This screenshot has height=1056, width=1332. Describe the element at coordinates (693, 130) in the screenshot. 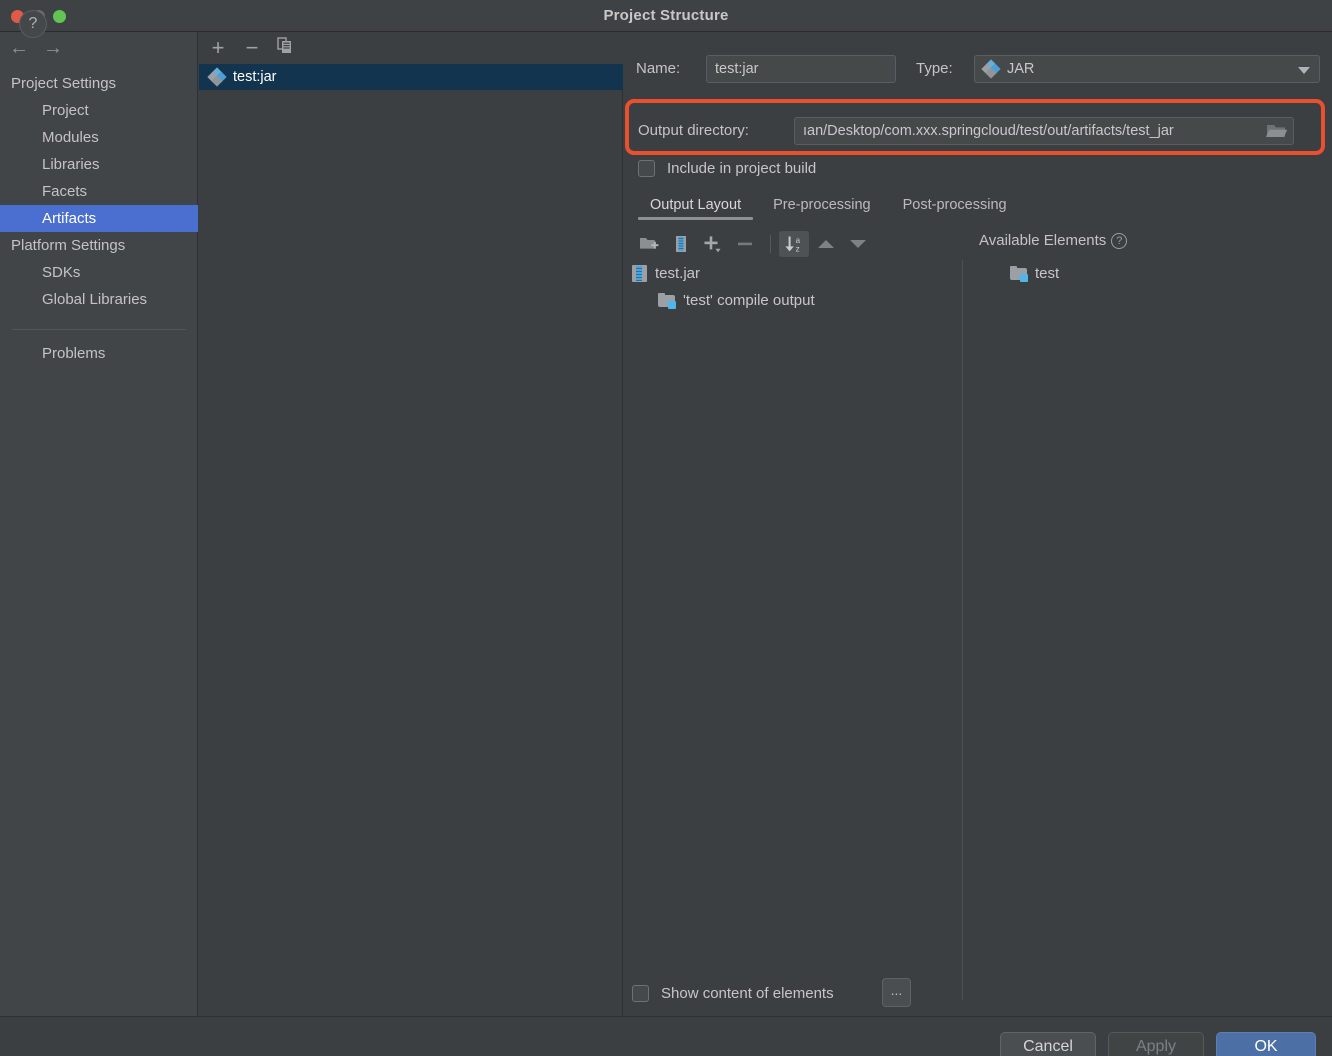

I see `output-directory-label: Output directory:` at that location.